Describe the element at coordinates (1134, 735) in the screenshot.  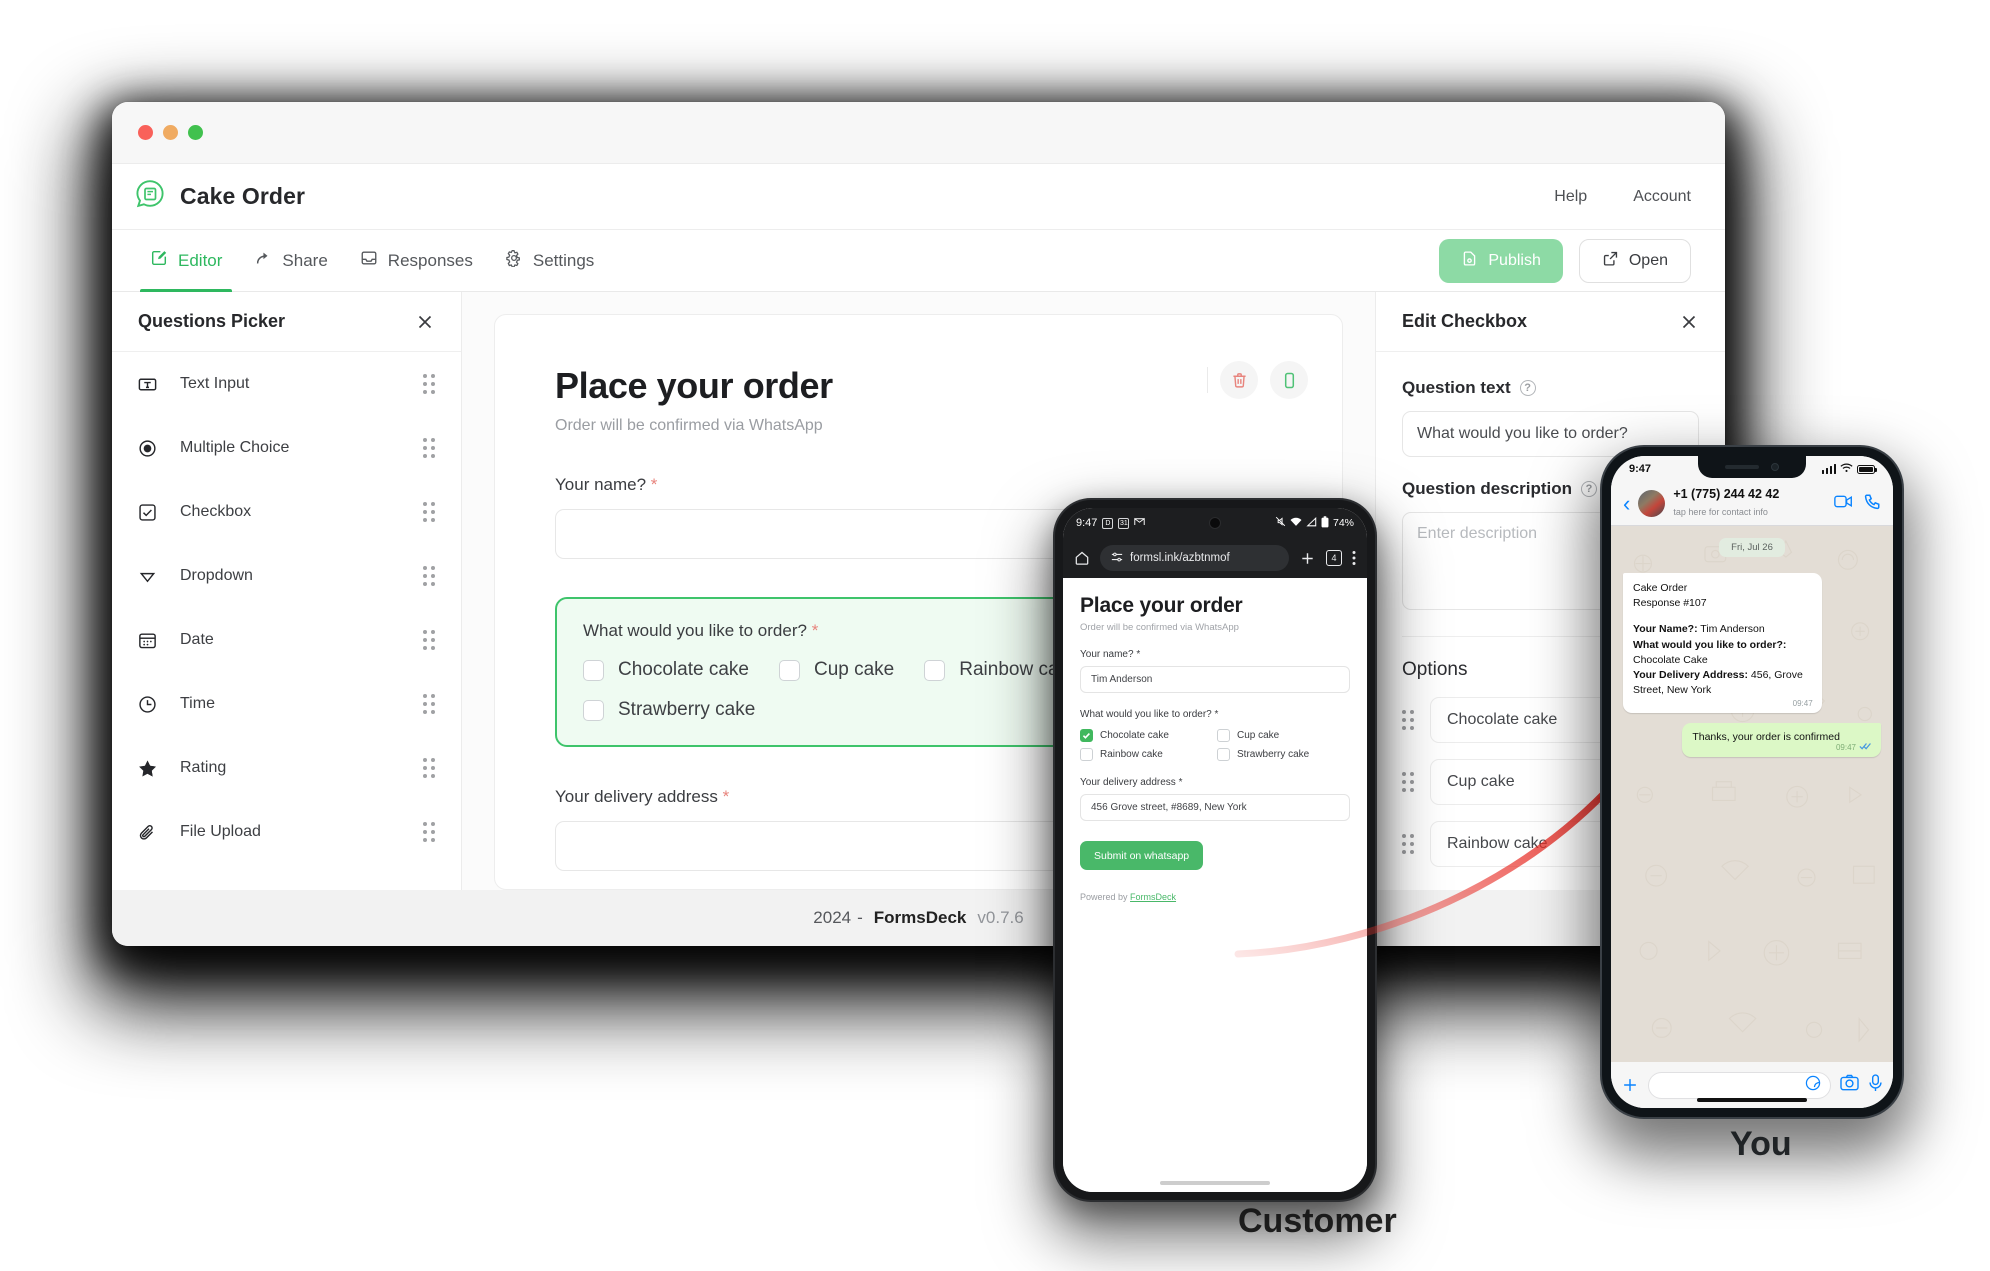
I see `android-checkbox-label: Chocolate cake` at that location.